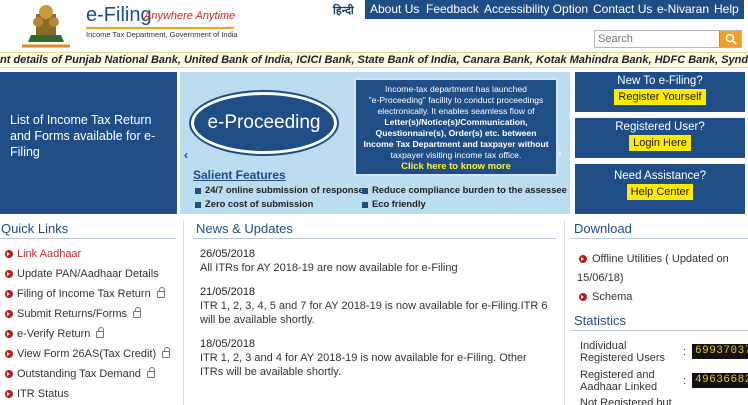 The image size is (748, 405). I want to click on stat-counter: 49636682, so click(720, 380).